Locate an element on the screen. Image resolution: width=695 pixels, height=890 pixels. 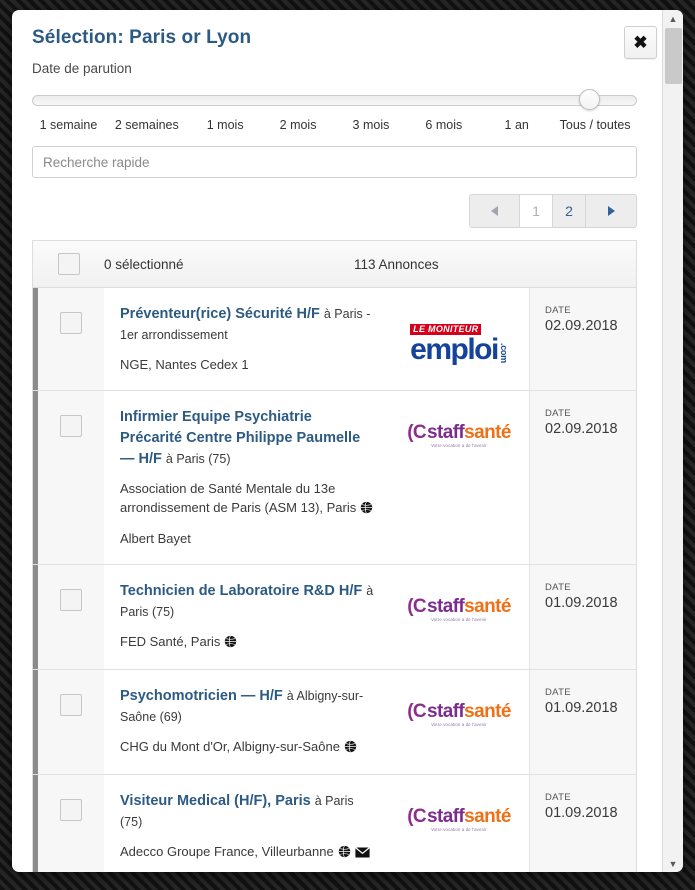
slider-option-1-mois: 1 mois is located at coordinates (225, 125).